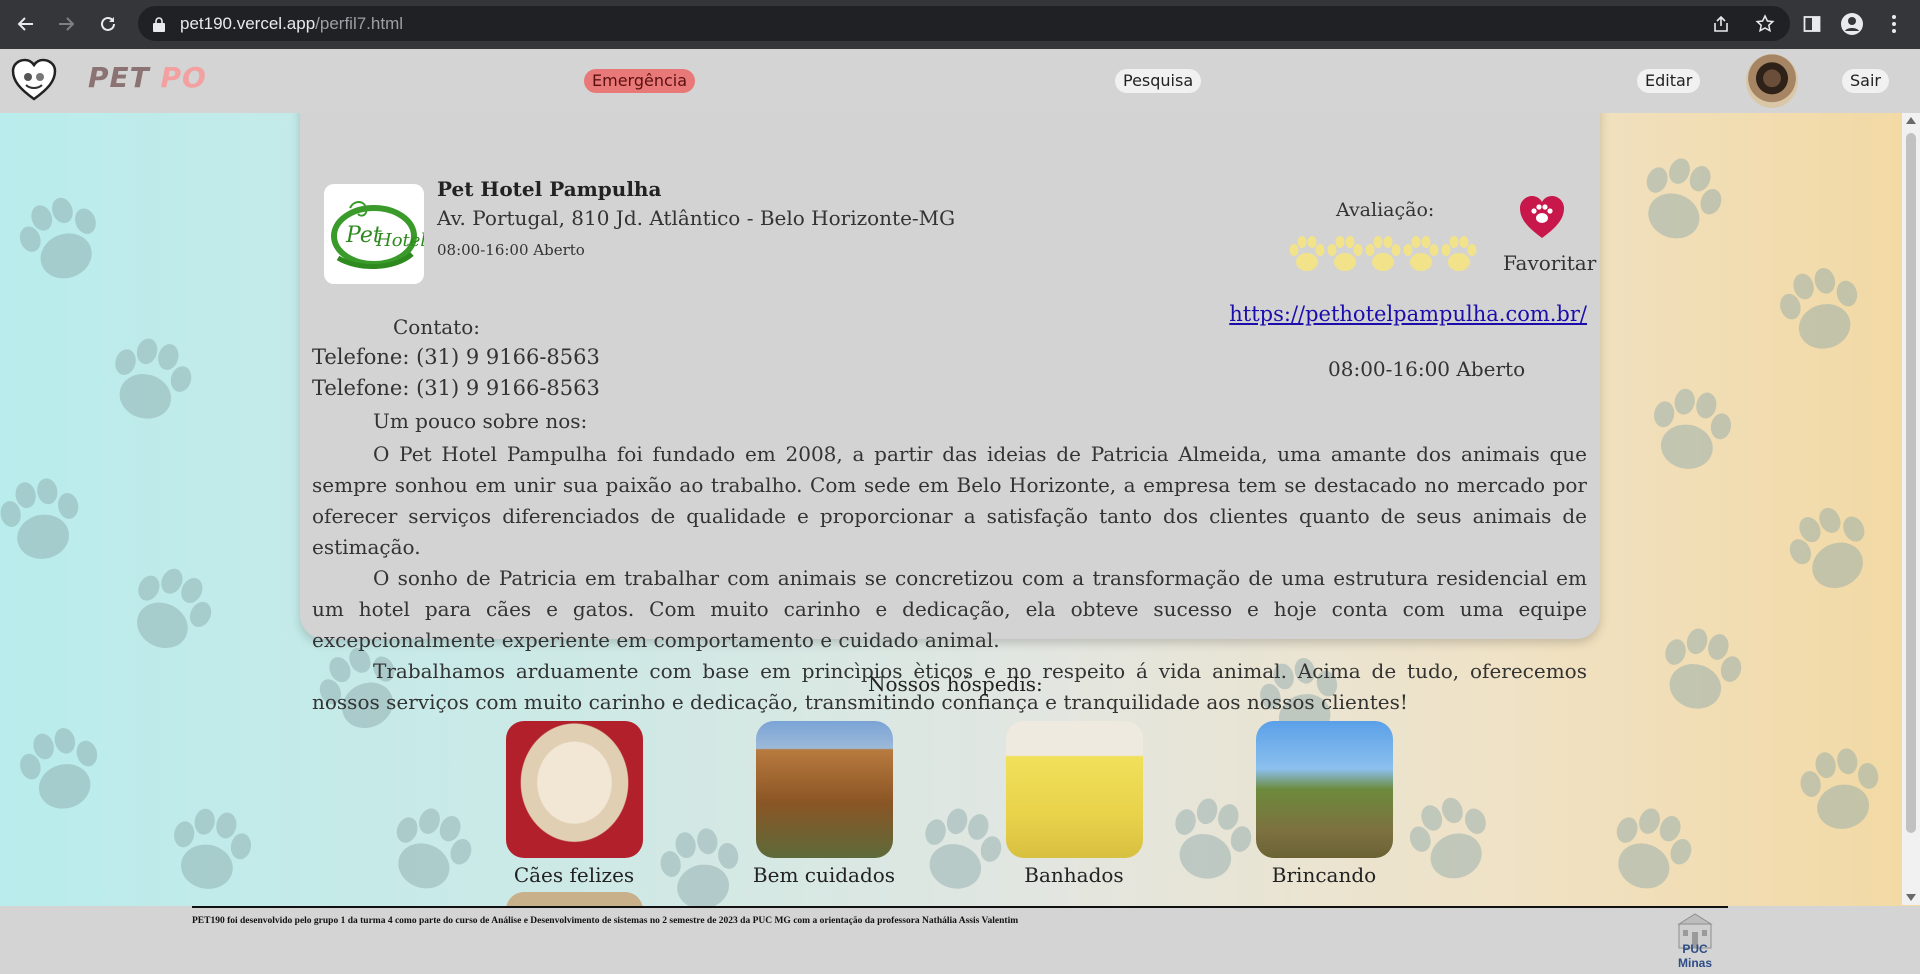 This screenshot has width=1920, height=974. I want to click on scroll-up-arrow-icon, so click(1911, 120).